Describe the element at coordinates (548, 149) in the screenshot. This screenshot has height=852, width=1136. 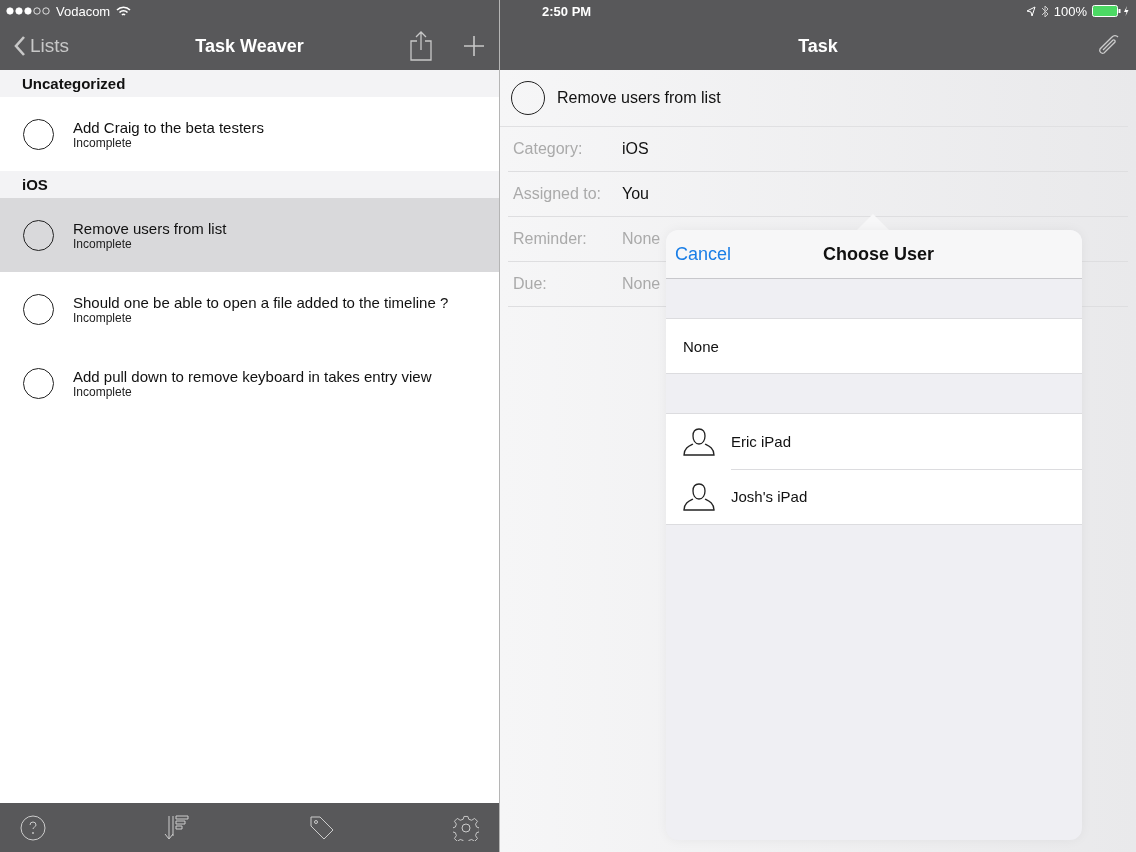
I see `field-label: Category:` at that location.